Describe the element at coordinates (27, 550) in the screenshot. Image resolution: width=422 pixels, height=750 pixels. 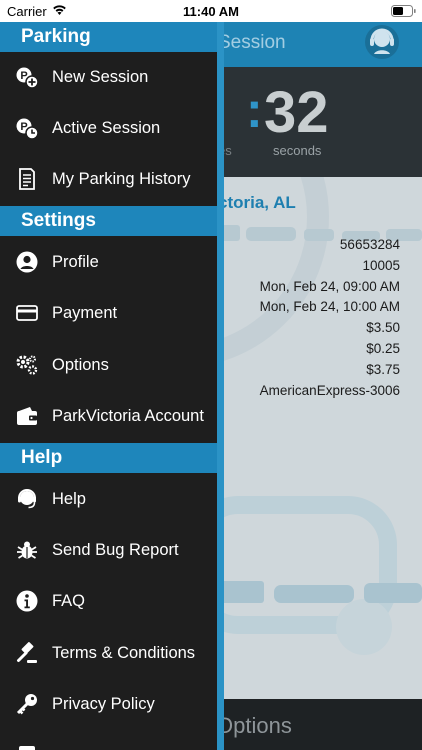
I see `bug-icon` at that location.